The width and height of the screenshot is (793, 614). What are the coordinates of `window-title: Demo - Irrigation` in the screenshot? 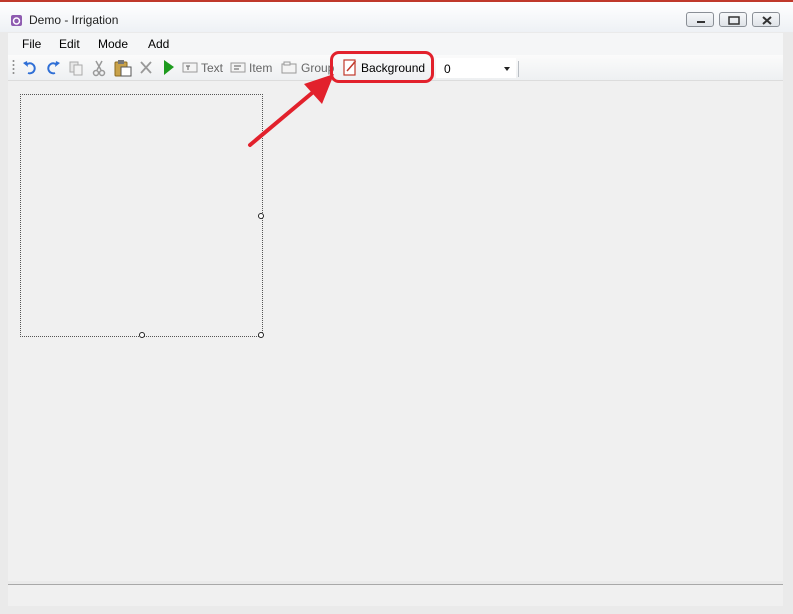 It's located at (74, 20).